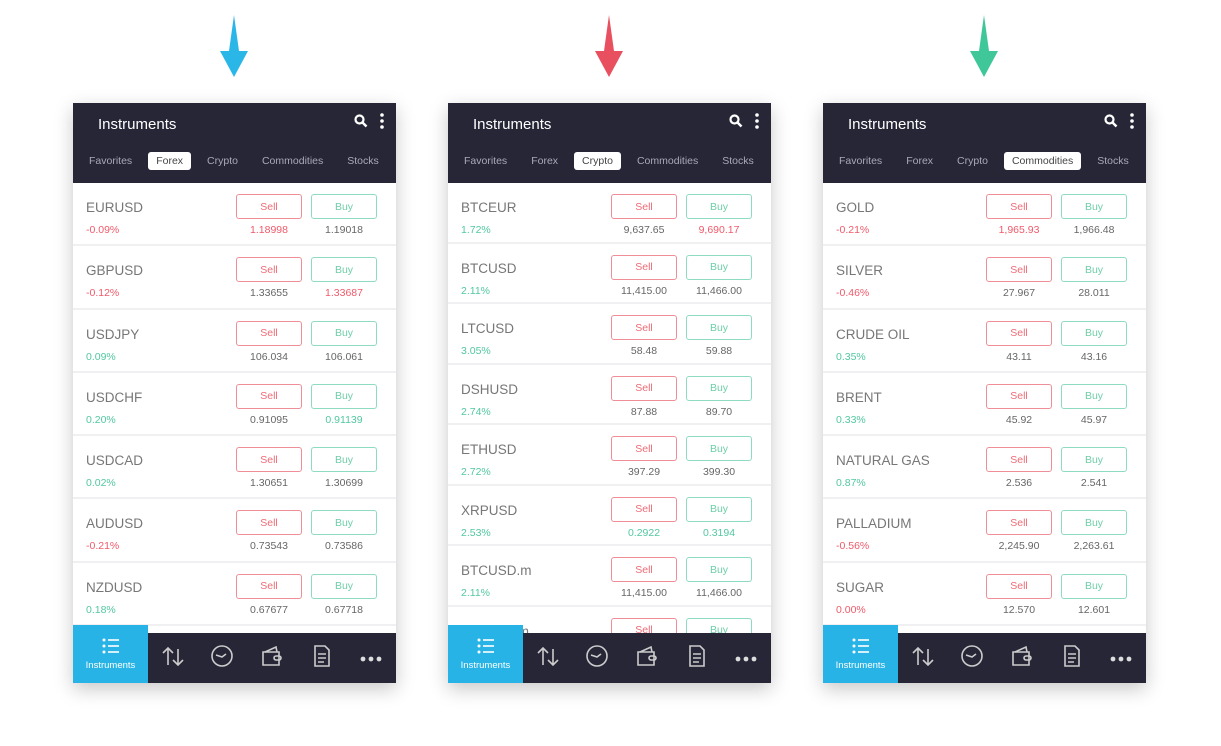 Image resolution: width=1221 pixels, height=746 pixels. I want to click on instrument-row: DSHUSD 2.74% Sell Buy 87.88 89.70, so click(609, 395).